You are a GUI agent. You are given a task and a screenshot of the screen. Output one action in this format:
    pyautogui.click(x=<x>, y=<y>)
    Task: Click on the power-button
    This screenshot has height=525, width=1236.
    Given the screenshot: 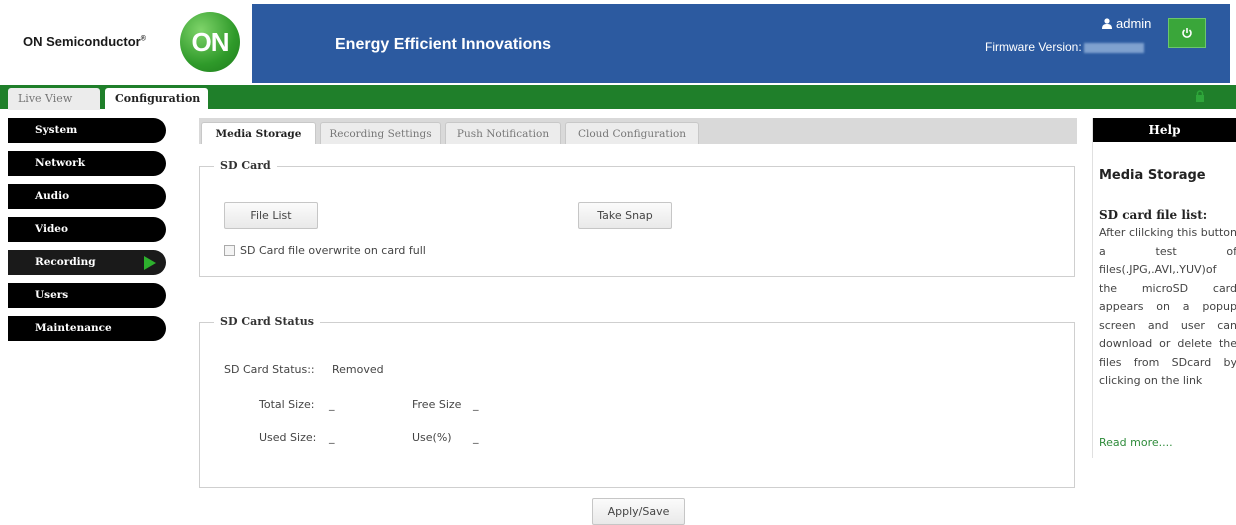 What is the action you would take?
    pyautogui.click(x=1187, y=33)
    